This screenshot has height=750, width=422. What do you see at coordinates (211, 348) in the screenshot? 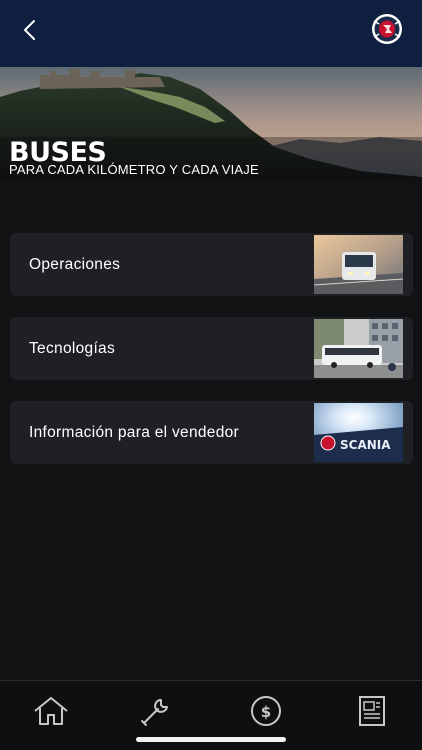
I see `menu-item-tecnologias: Tecnologías` at bounding box center [211, 348].